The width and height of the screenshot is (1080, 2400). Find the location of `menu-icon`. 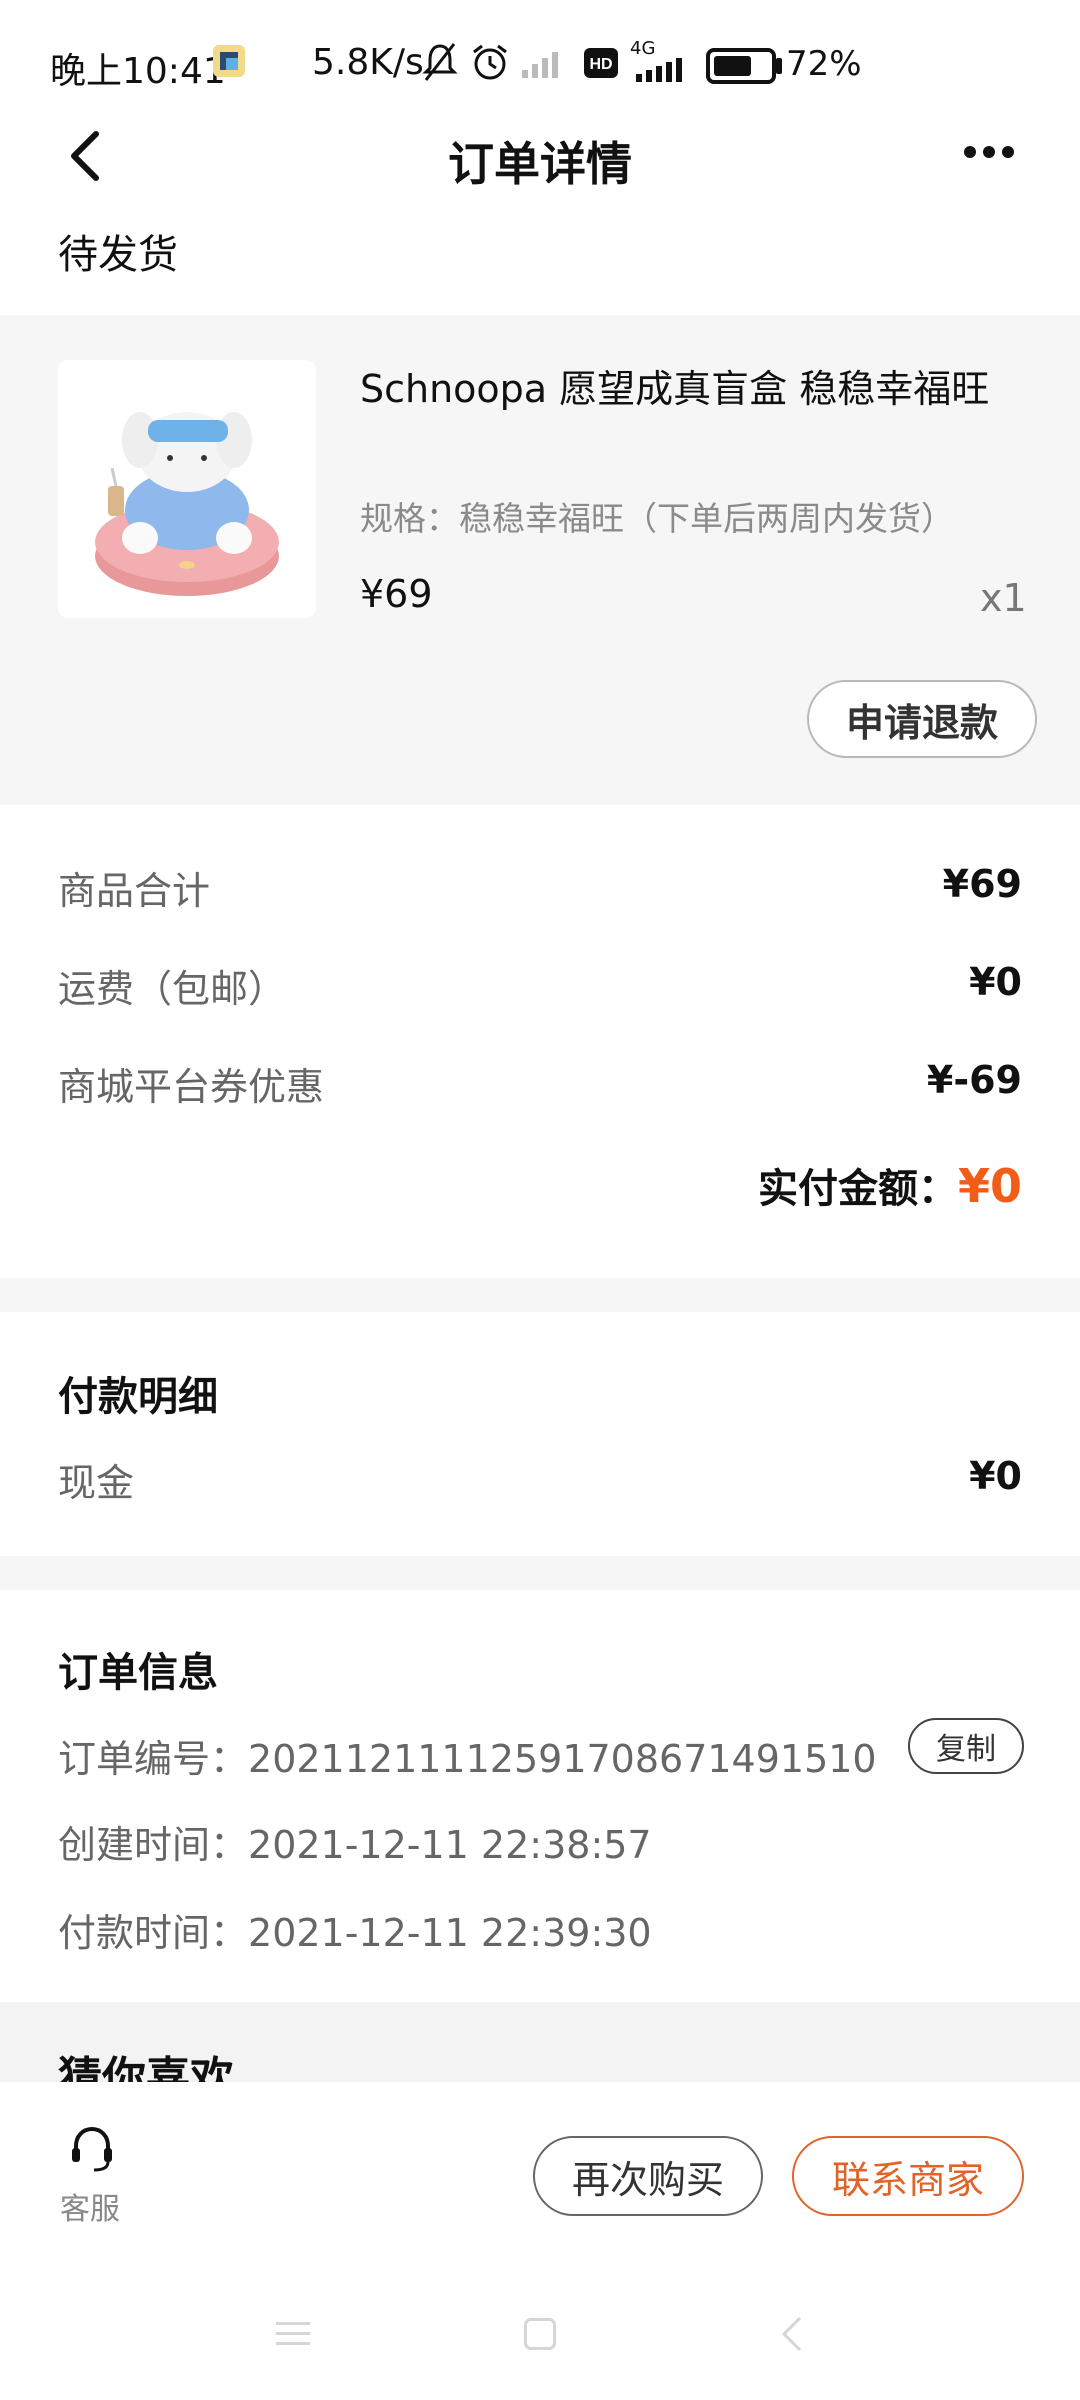

menu-icon is located at coordinates (293, 2334).